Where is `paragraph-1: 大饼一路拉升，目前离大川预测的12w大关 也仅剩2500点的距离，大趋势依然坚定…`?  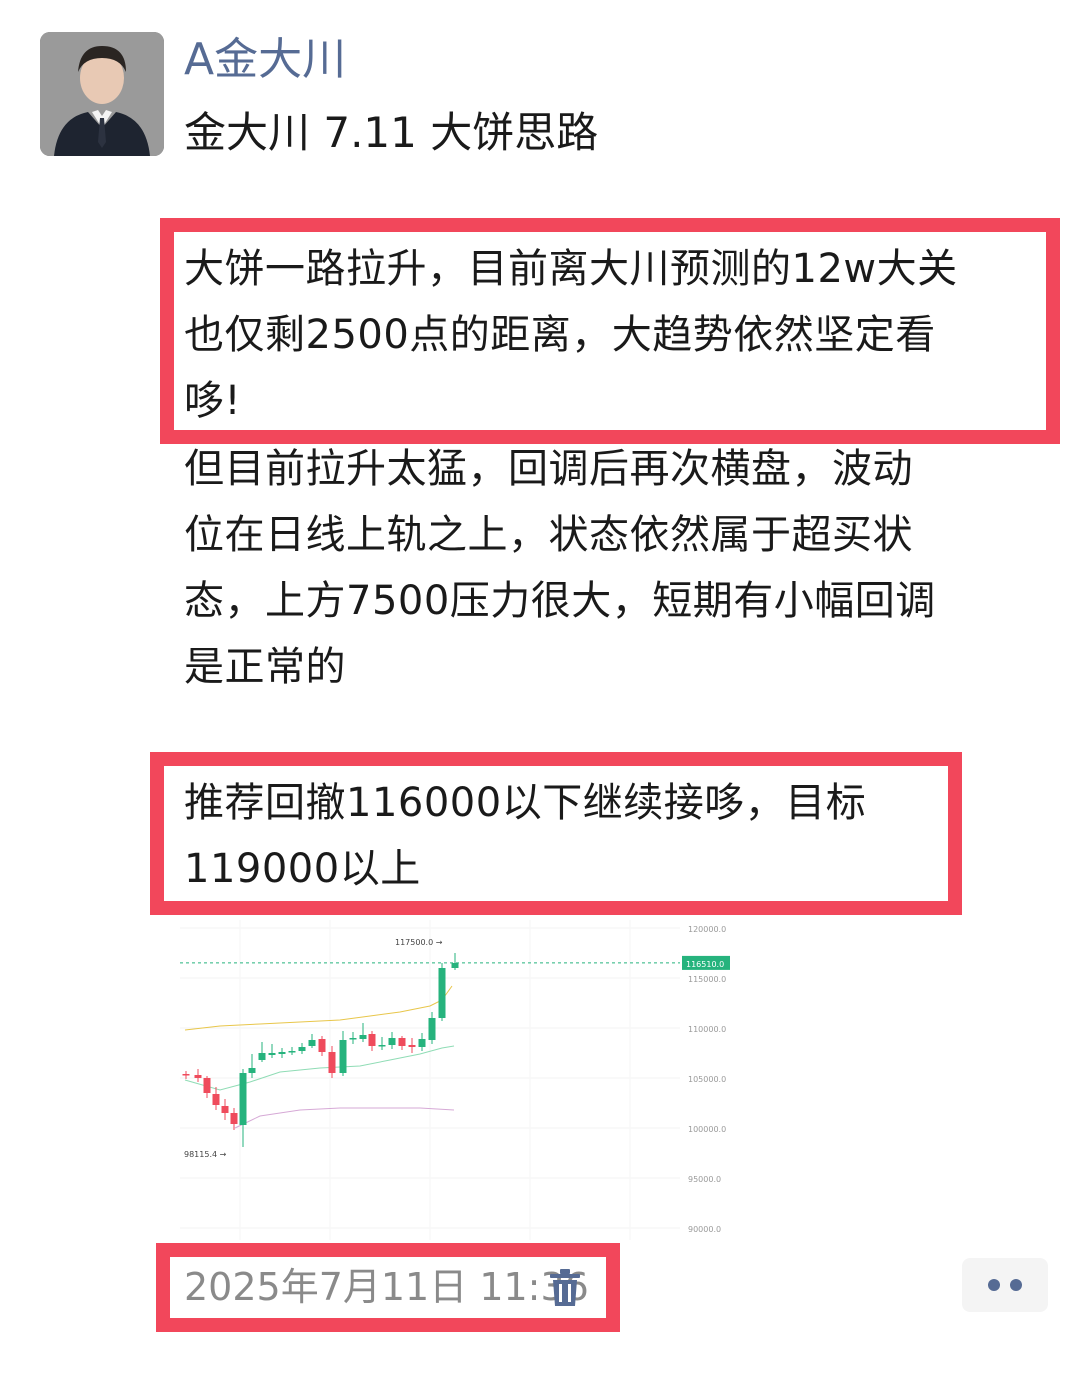 paragraph-1: 大饼一路拉升，目前离大川预测的12w大关 也仅剩2500点的距离，大趋势依然坚定… is located at coordinates (571, 335).